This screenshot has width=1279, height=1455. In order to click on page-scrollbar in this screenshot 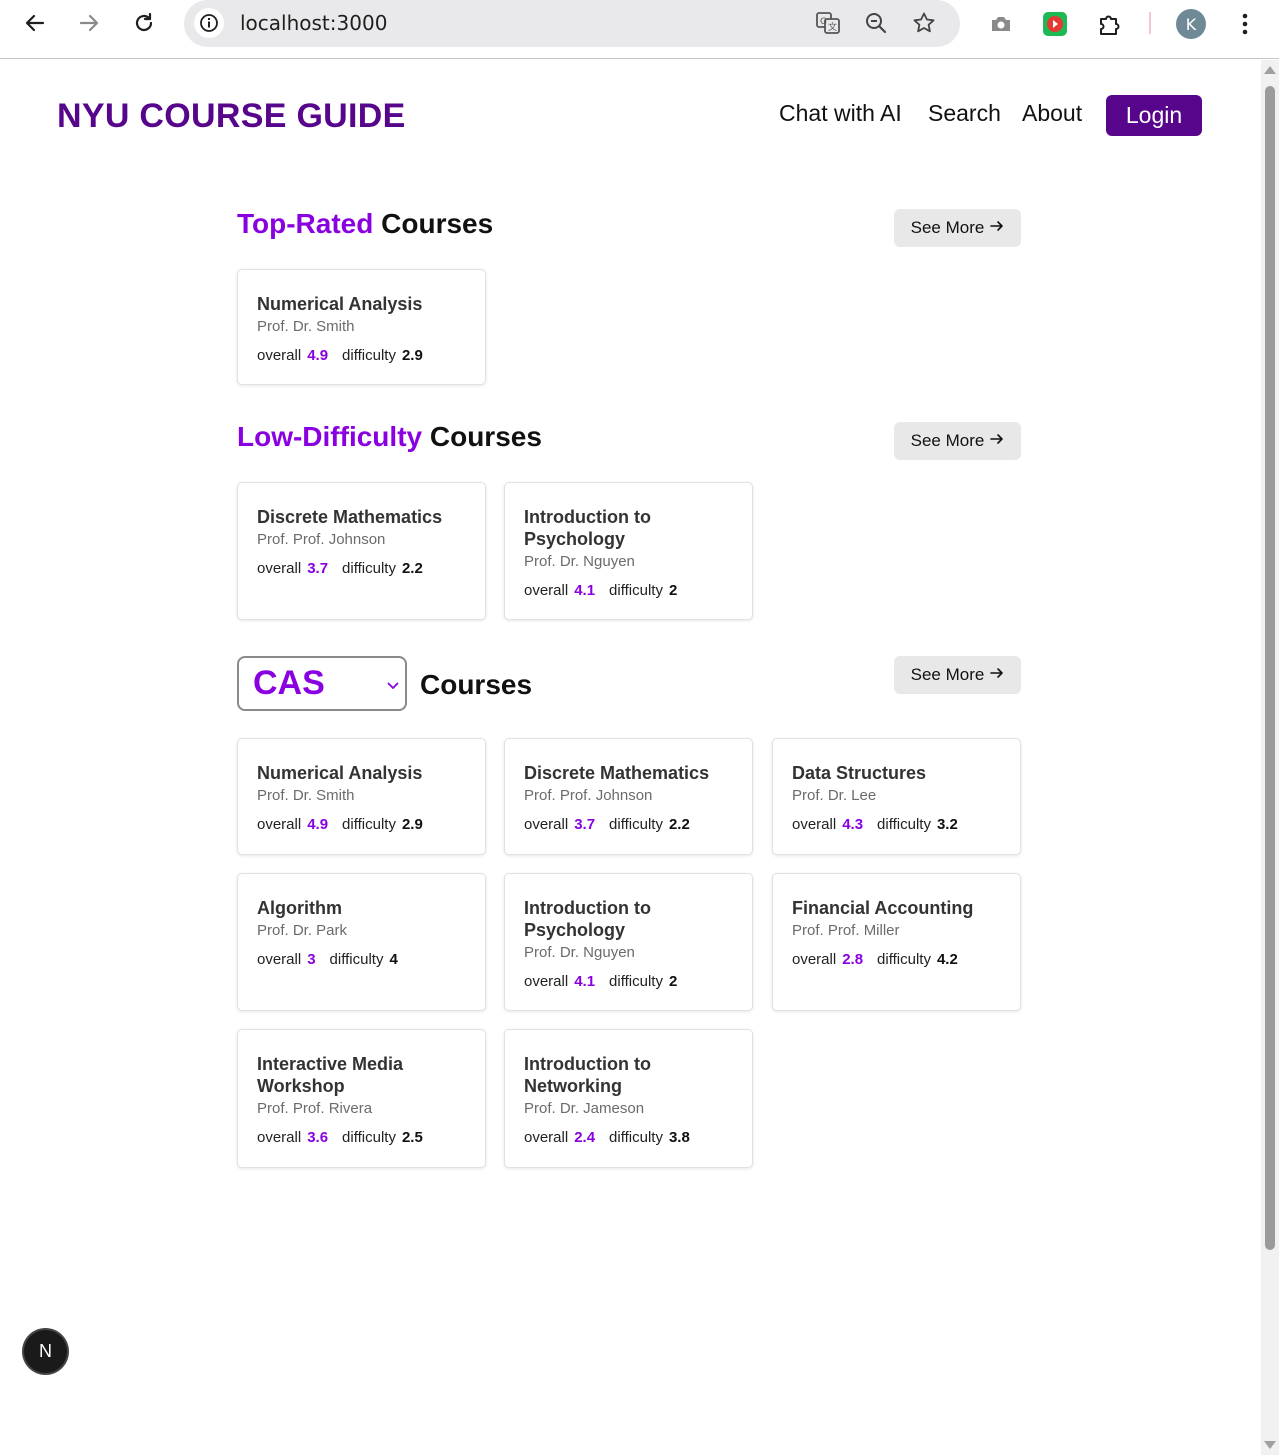, I will do `click(1270, 757)`.